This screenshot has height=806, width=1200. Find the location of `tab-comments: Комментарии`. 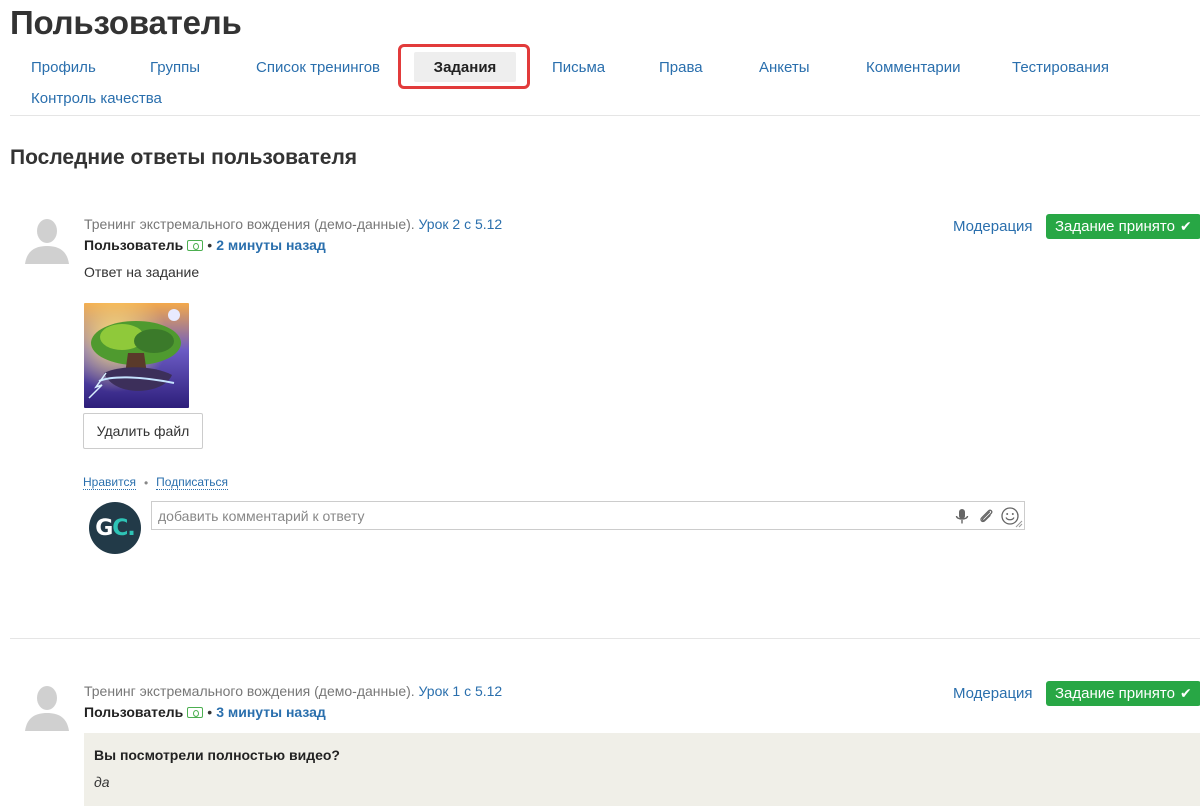

tab-comments: Комментарии is located at coordinates (913, 67).